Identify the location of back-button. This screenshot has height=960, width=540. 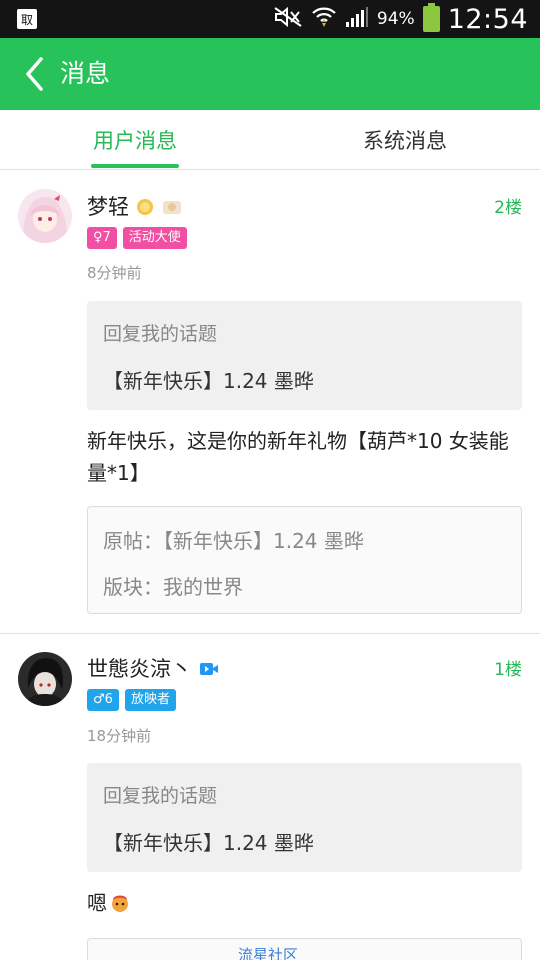
(34, 74).